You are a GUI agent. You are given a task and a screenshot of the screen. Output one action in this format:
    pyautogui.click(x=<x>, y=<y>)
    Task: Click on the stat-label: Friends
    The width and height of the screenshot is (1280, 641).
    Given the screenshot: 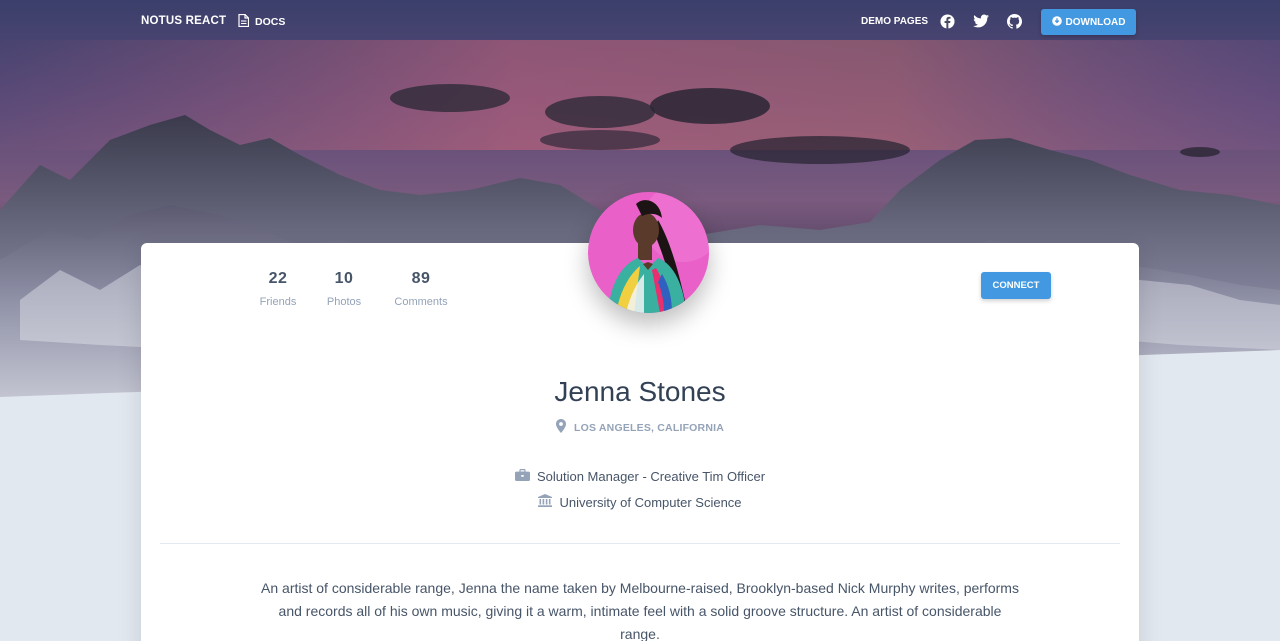 What is the action you would take?
    pyautogui.click(x=278, y=302)
    